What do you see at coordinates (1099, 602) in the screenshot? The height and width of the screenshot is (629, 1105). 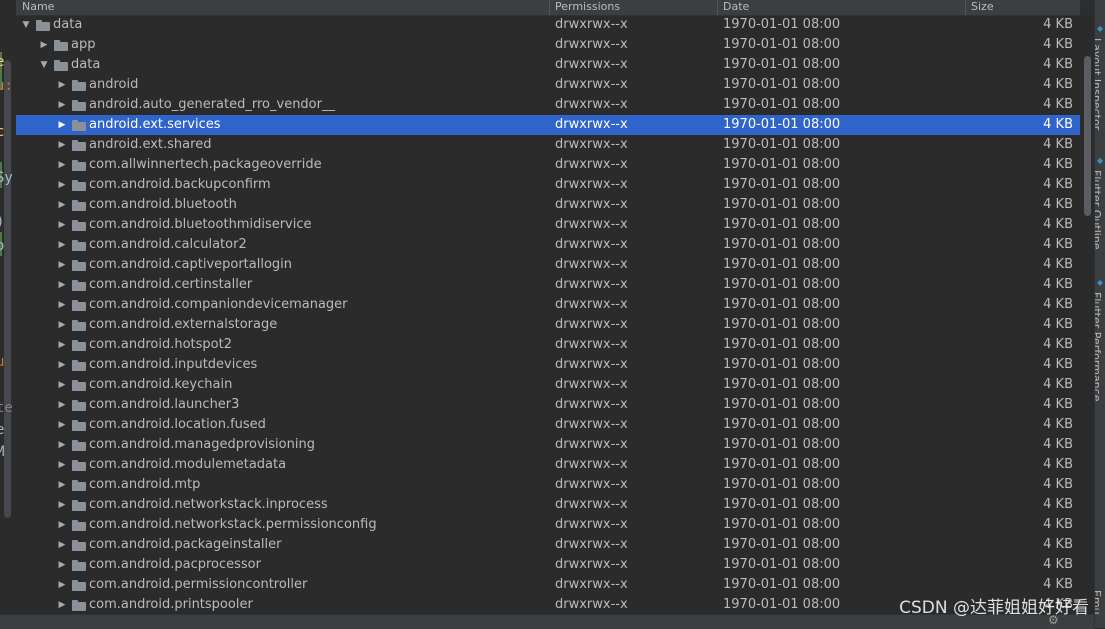 I see `tool-emulator: Emu` at bounding box center [1099, 602].